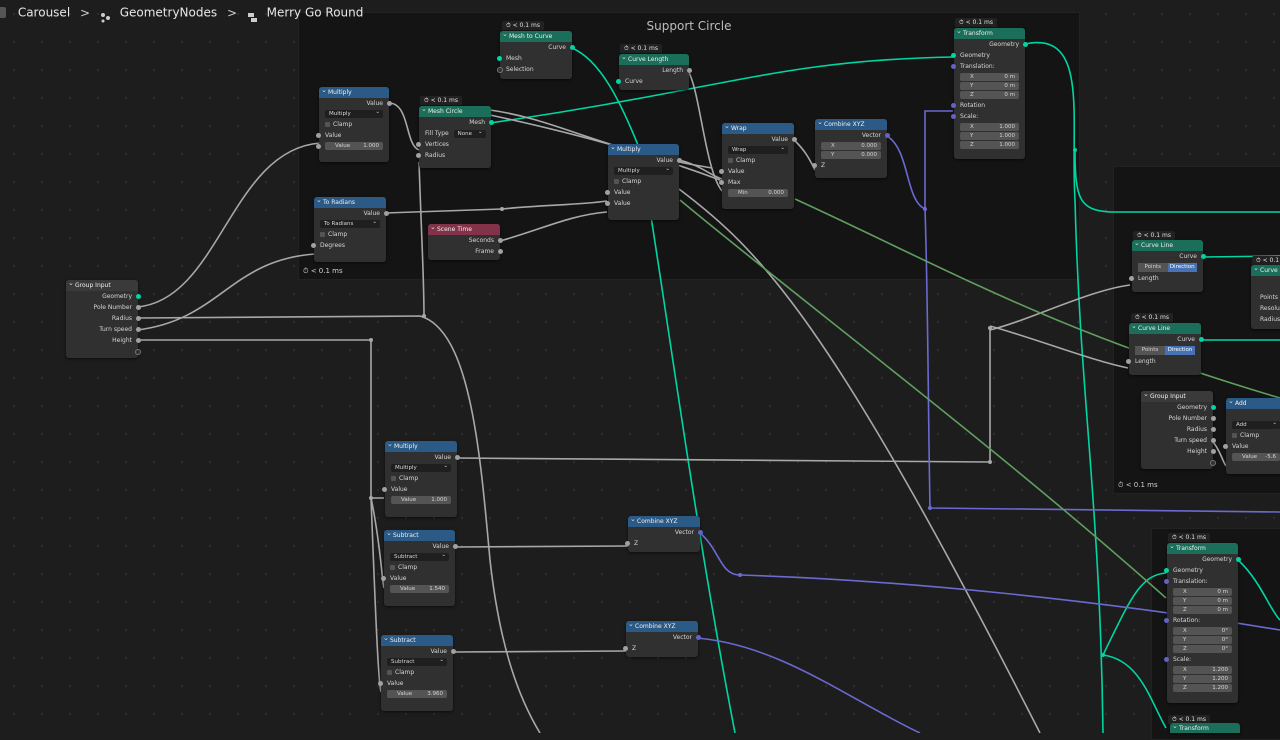 This screenshot has width=1280, height=740. I want to click on node-header: Mesh Circle, so click(455, 111).